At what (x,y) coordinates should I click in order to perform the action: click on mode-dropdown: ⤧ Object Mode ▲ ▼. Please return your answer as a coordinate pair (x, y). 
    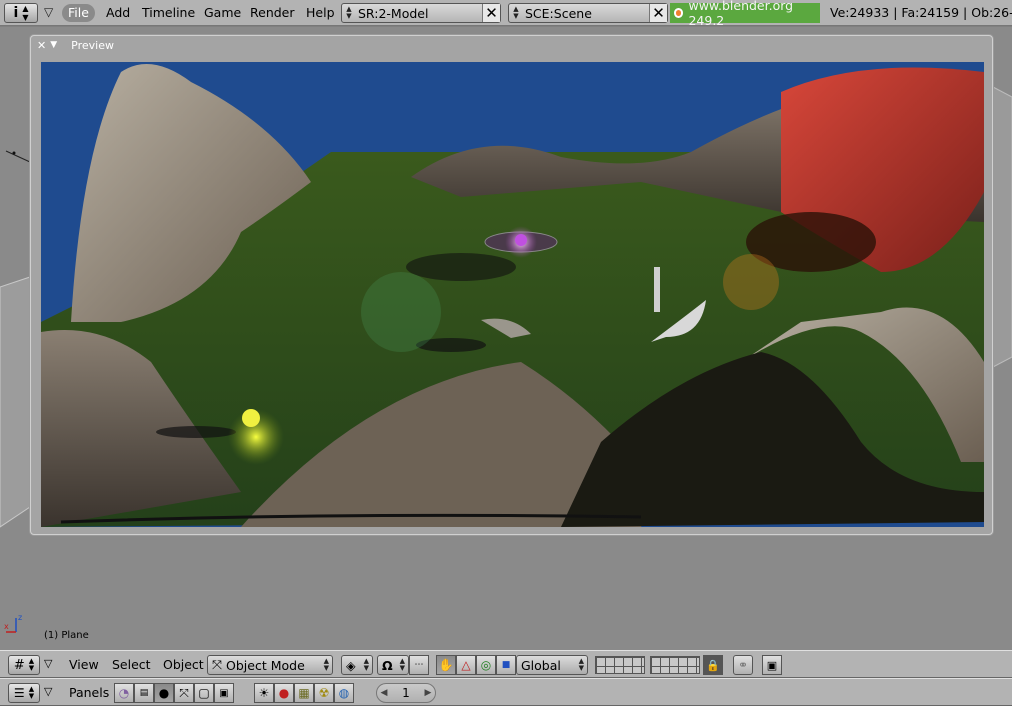
    Looking at the image, I should click on (270, 665).